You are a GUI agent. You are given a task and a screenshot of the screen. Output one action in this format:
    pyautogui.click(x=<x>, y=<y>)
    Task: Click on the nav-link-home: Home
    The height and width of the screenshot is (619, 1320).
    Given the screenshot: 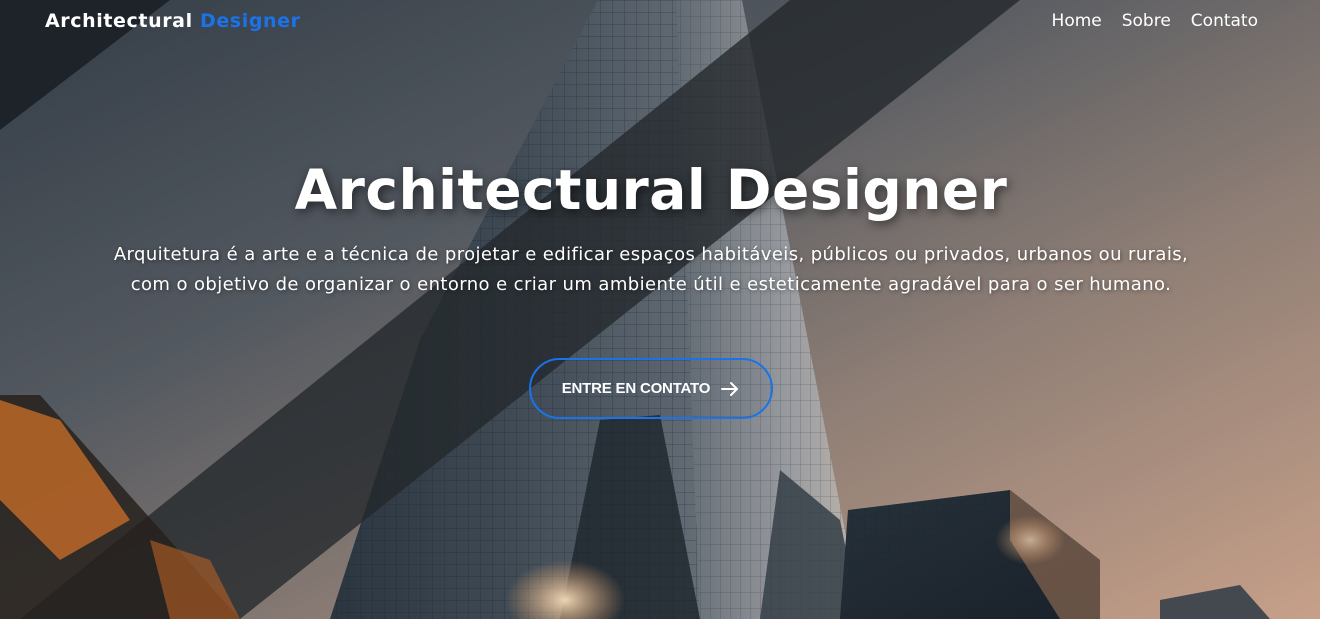 What is the action you would take?
    pyautogui.click(x=1077, y=21)
    